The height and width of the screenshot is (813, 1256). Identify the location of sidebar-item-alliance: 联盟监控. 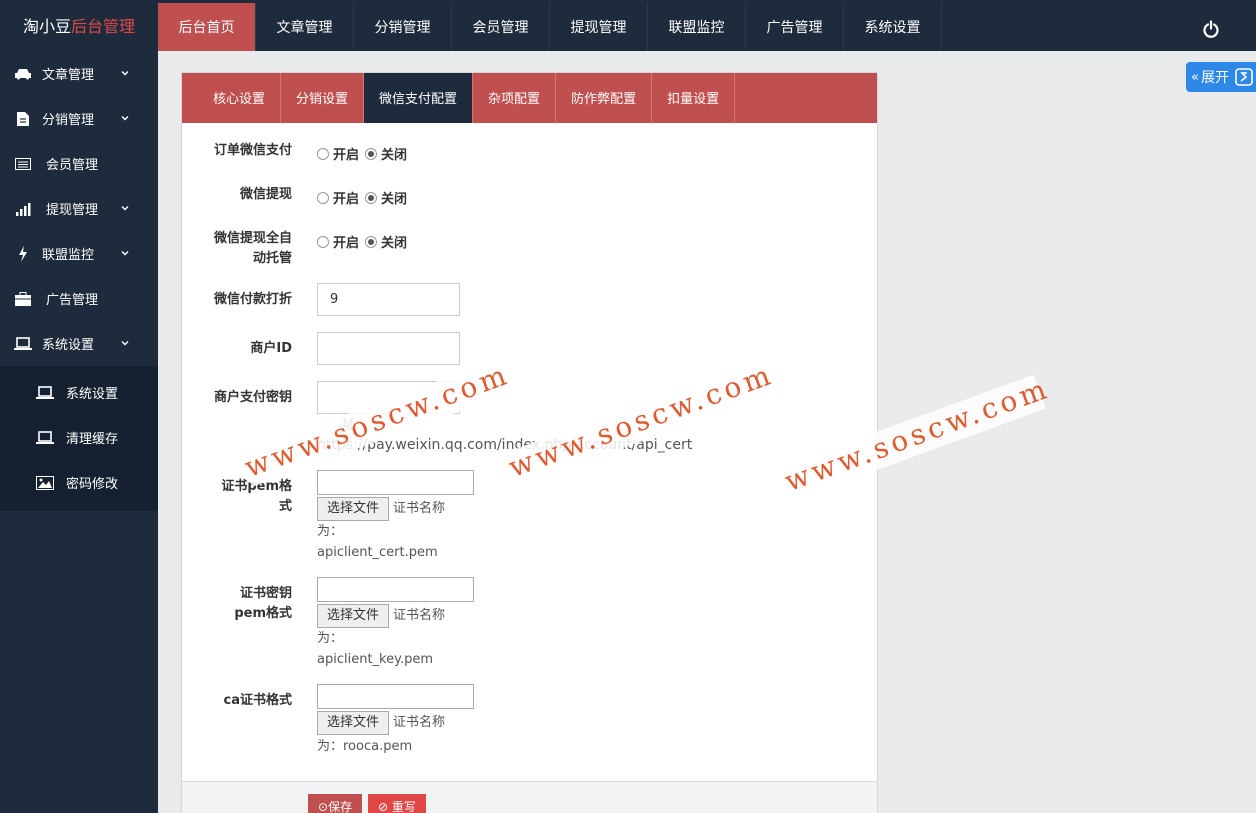
(79, 253).